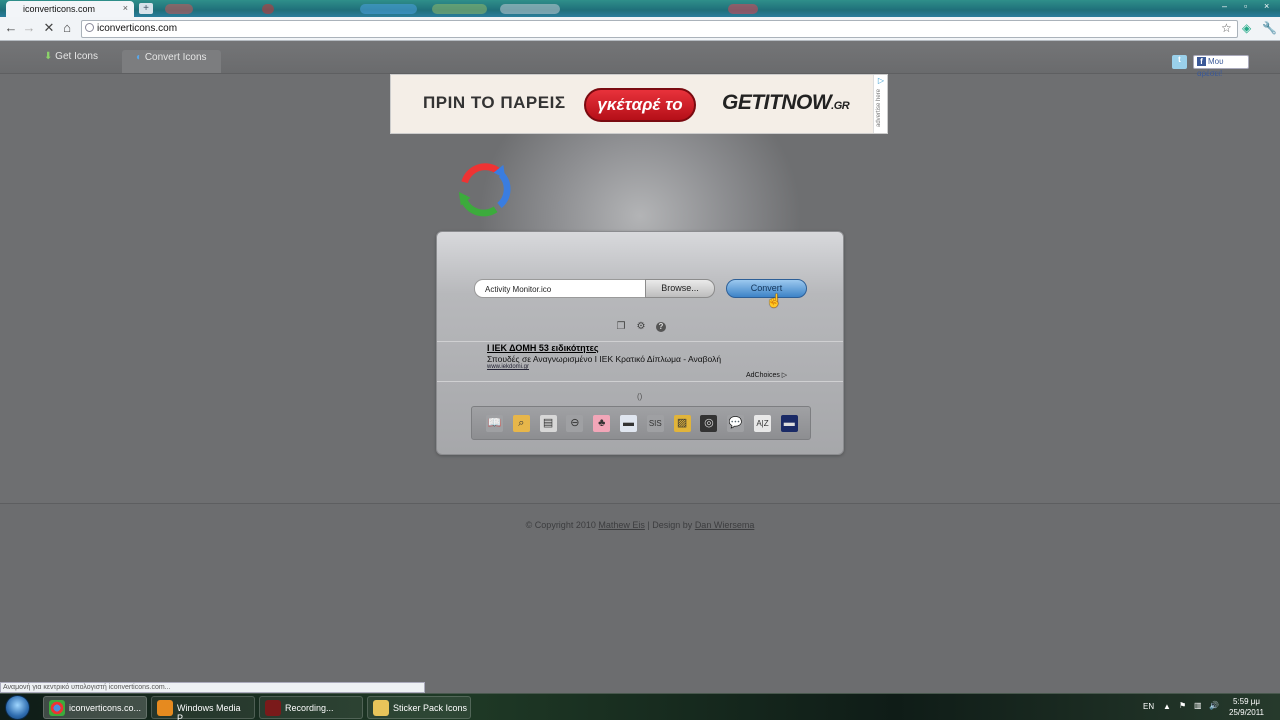 This screenshot has width=1280, height=720. What do you see at coordinates (146, 8) in the screenshot?
I see `new-tab-button: +` at bounding box center [146, 8].